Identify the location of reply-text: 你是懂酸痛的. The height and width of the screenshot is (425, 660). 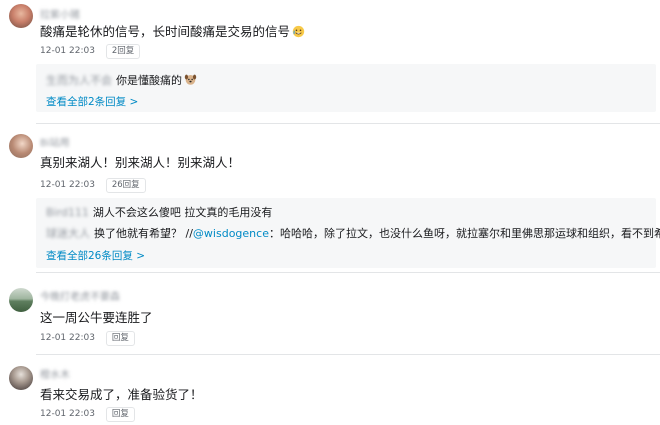
(149, 80).